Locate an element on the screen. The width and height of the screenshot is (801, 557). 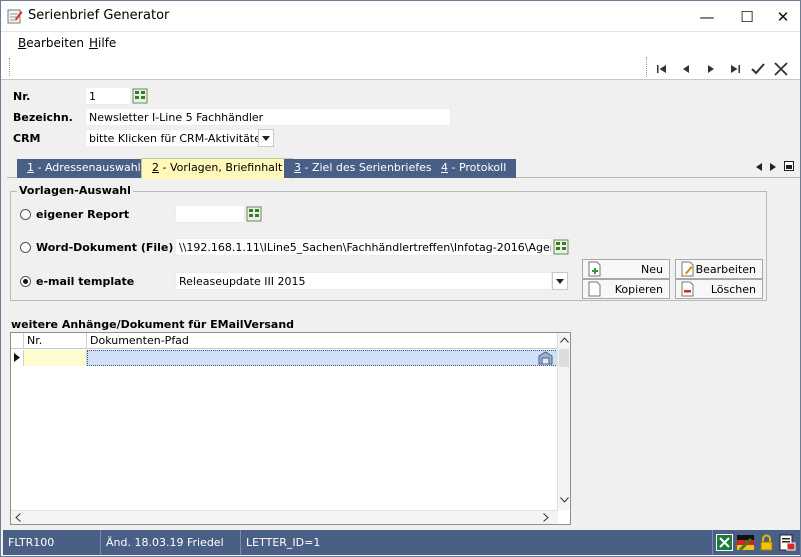
tab-protokoll: 4 - Protokoll is located at coordinates (474, 168).